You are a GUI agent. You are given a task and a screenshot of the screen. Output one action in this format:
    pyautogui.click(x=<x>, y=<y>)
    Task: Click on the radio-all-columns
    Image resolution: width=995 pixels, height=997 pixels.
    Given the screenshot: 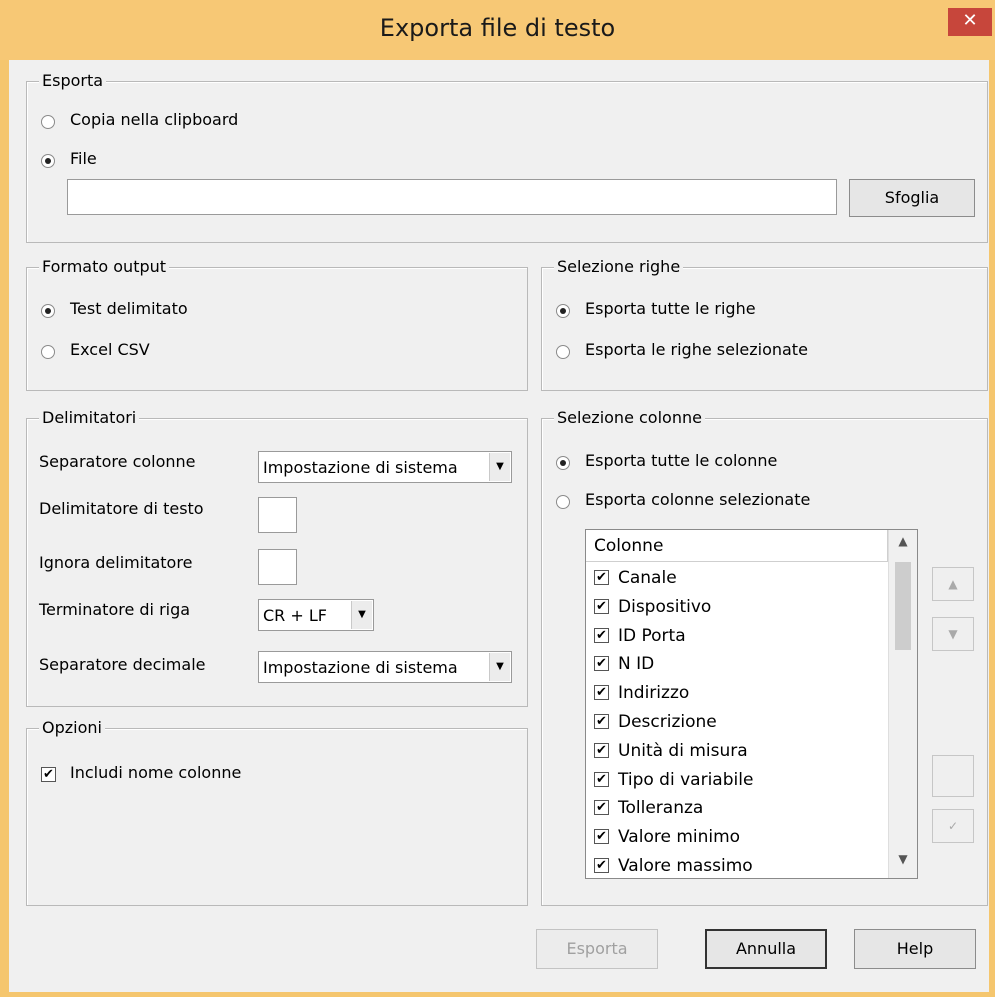 What is the action you would take?
    pyautogui.click(x=563, y=463)
    